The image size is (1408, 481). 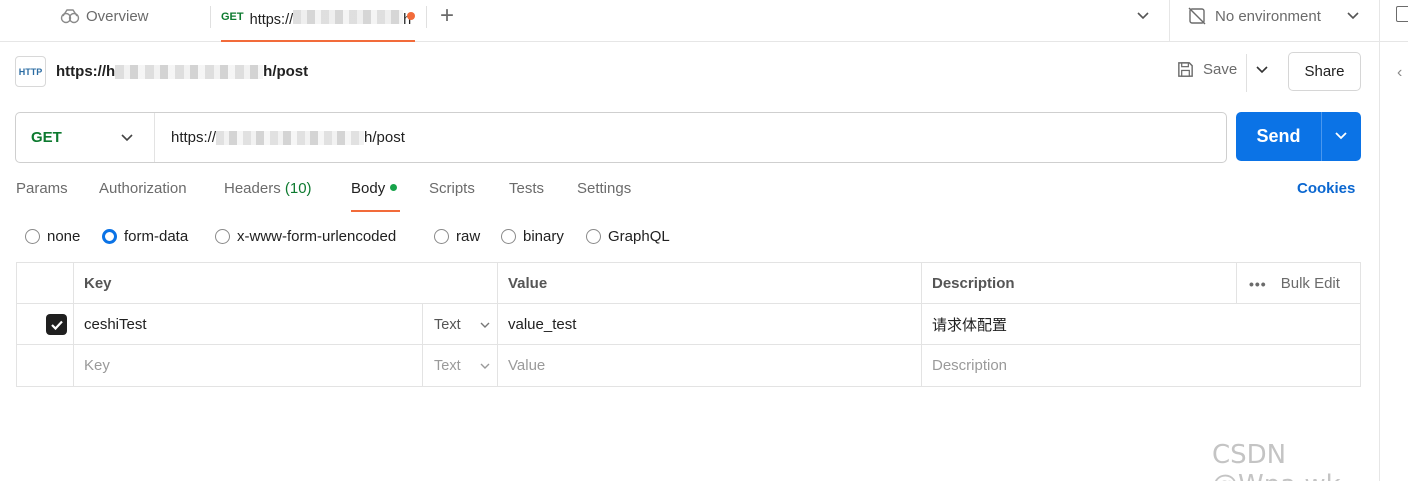 What do you see at coordinates (70, 16) in the screenshot?
I see `overview-icon` at bounding box center [70, 16].